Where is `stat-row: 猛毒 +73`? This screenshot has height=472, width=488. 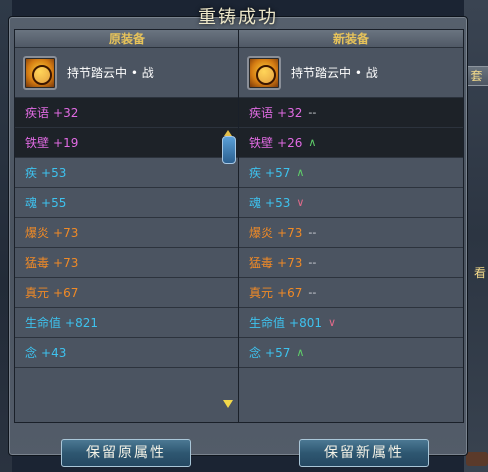 stat-row: 猛毒 +73 is located at coordinates (127, 263).